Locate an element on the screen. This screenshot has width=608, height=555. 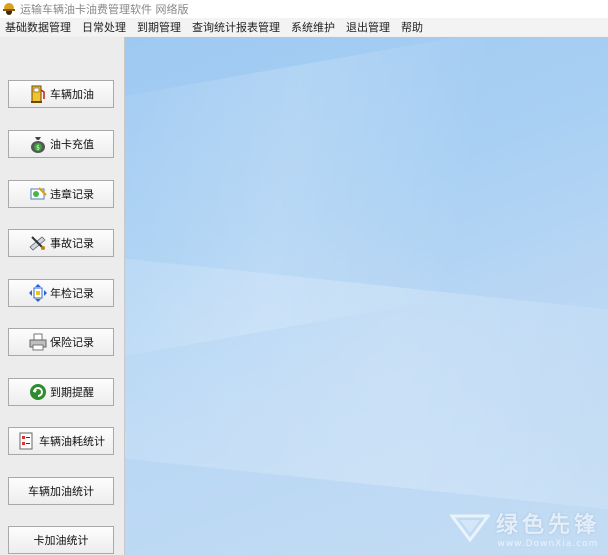
inspection-record-label: 年检记录 is located at coordinates (72, 293).